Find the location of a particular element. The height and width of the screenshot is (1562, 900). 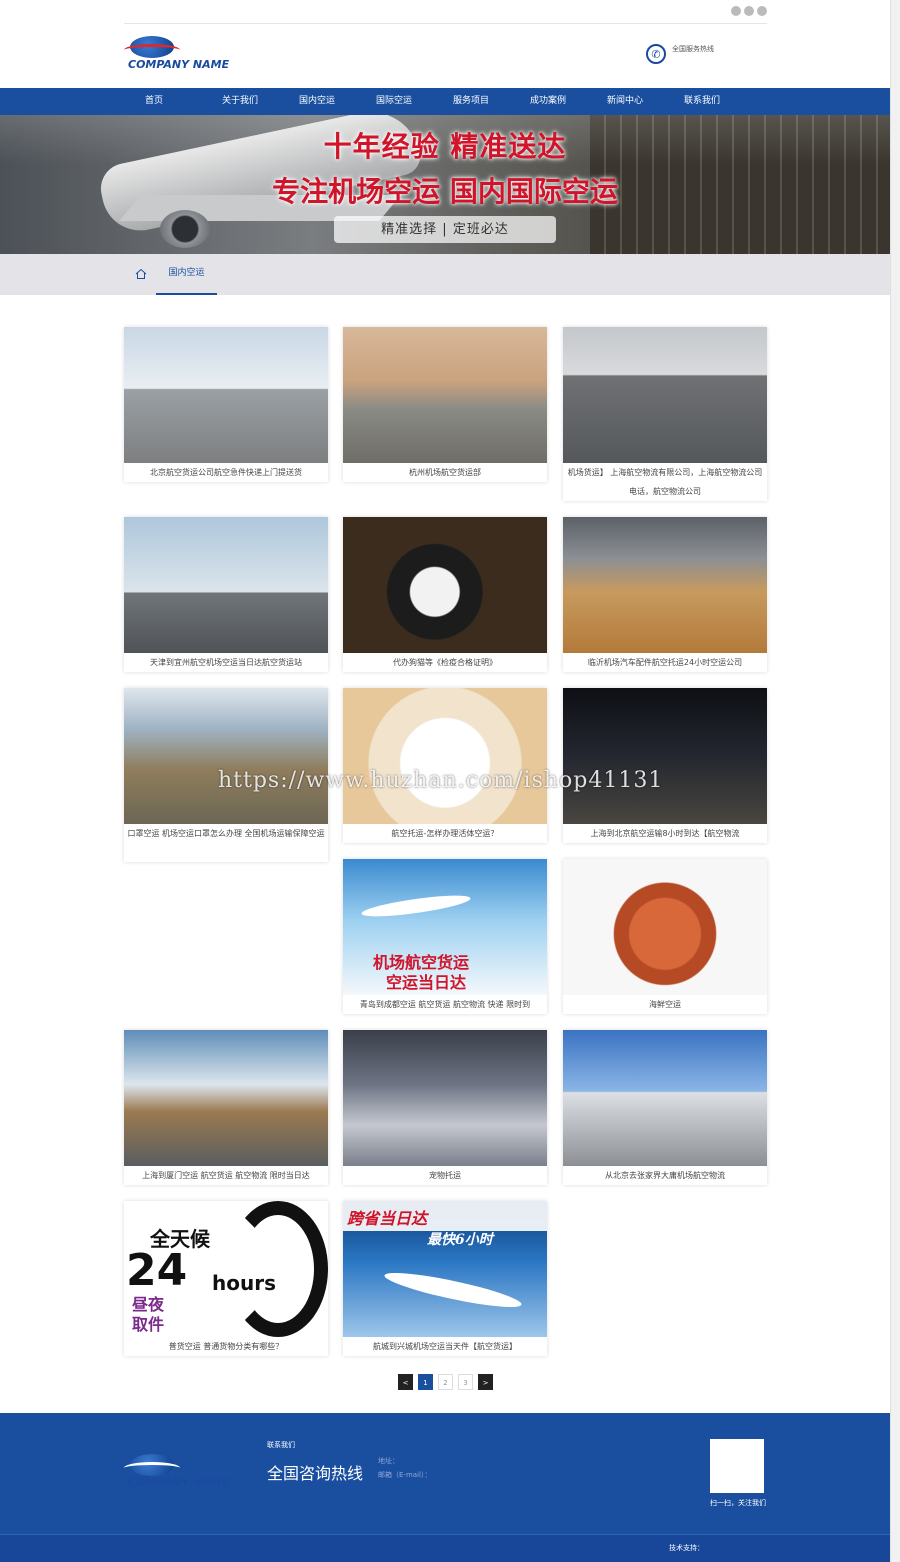

qr-code is located at coordinates (737, 1466).